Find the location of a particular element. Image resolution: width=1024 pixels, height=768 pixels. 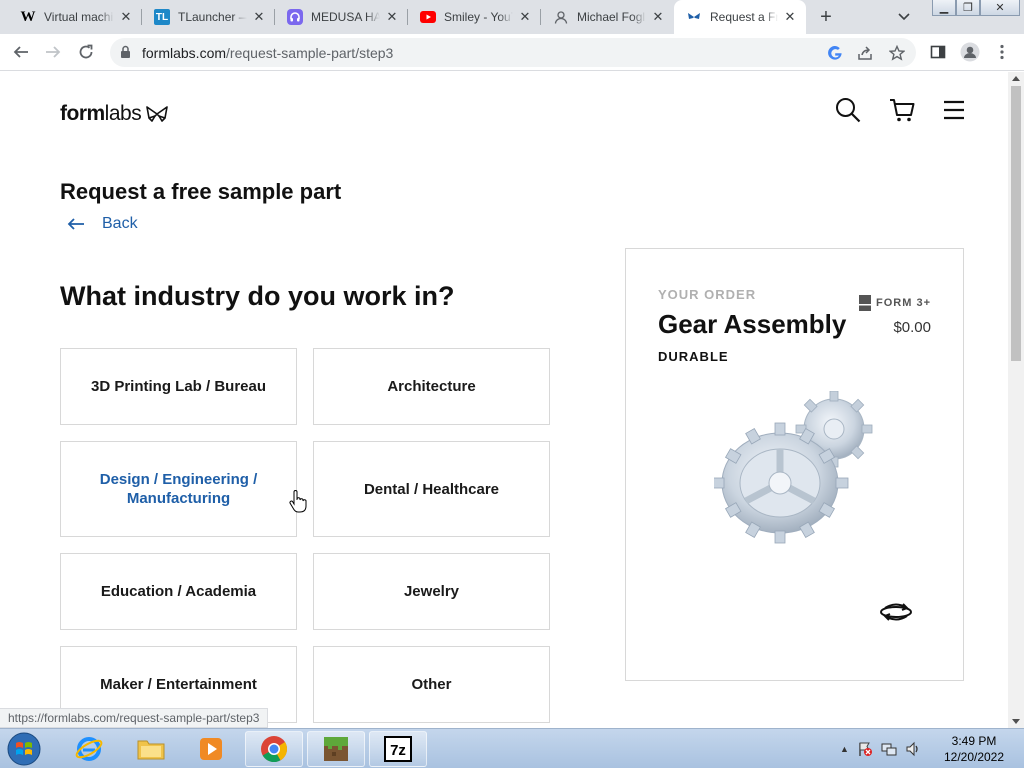

close-window-button: ✕ is located at coordinates (1000, 8).